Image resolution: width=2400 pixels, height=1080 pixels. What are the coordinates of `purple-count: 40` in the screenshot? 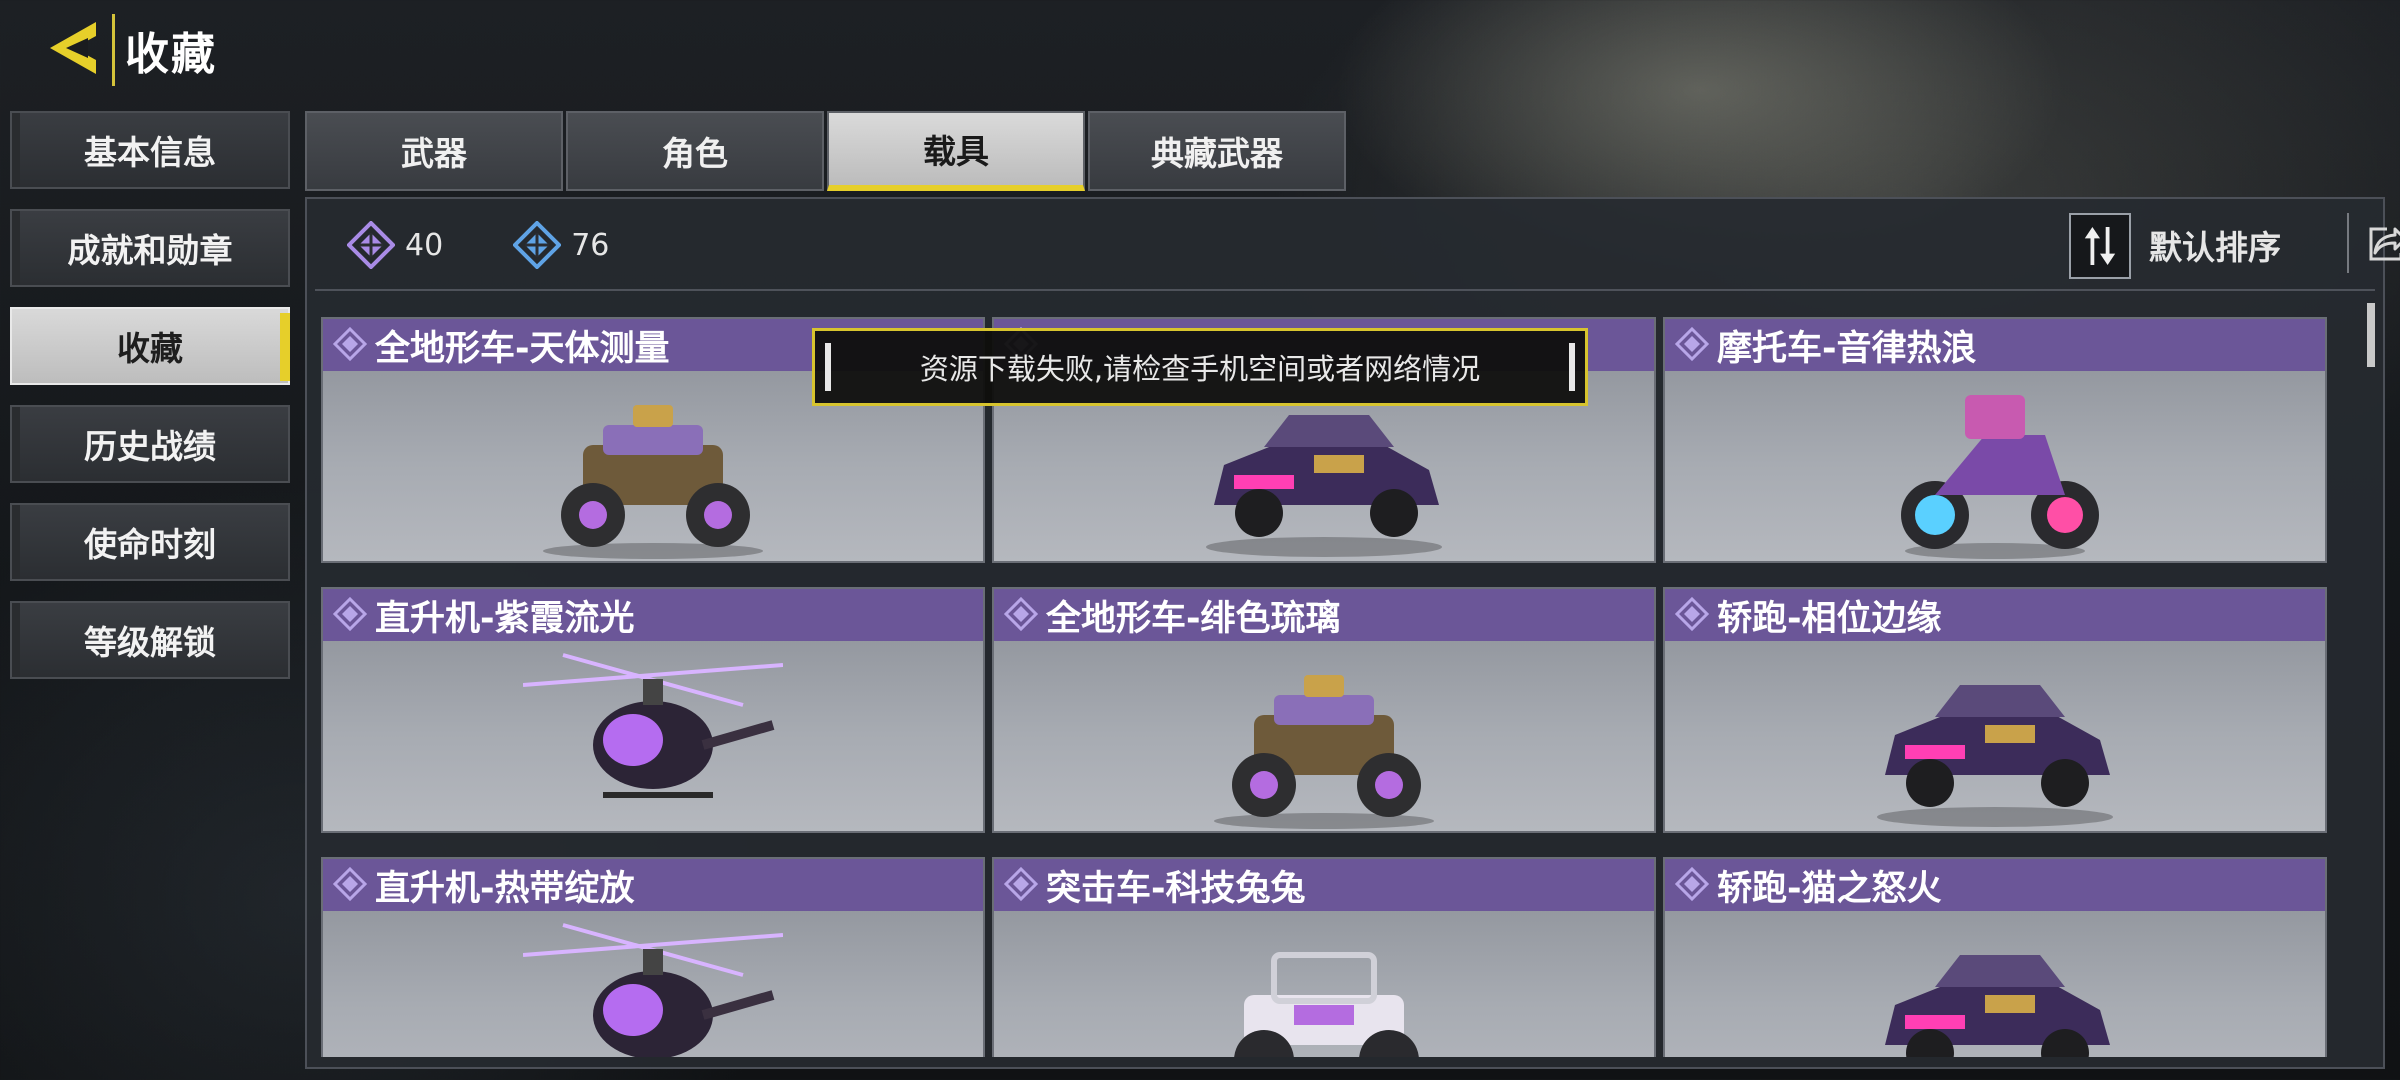 It's located at (395, 245).